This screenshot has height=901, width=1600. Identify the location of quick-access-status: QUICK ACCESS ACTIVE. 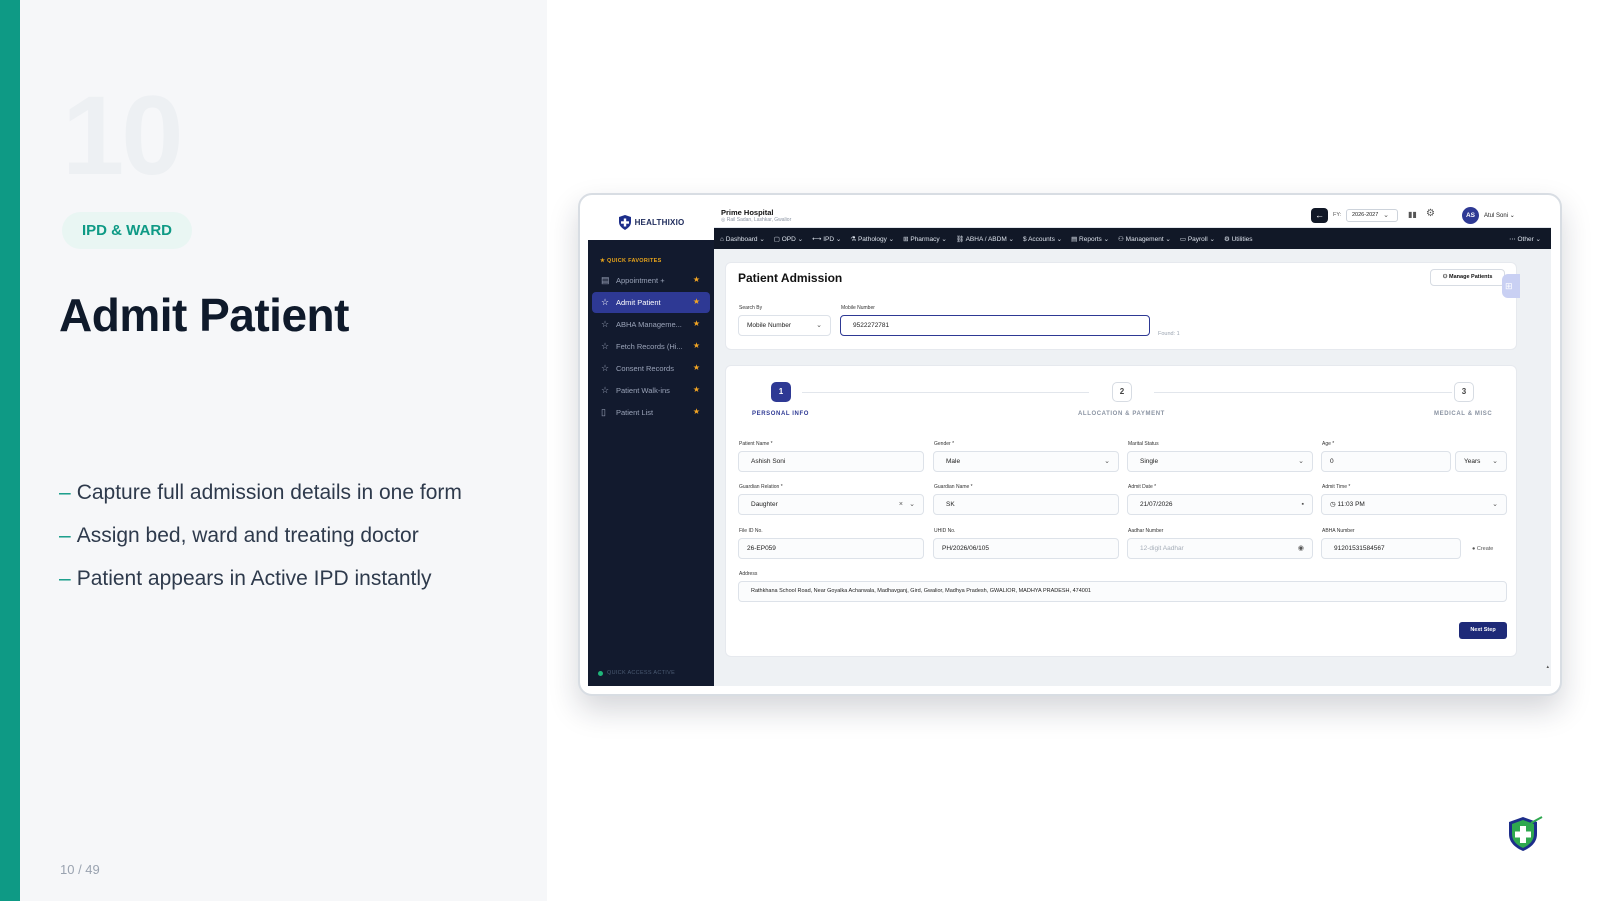
(636, 673).